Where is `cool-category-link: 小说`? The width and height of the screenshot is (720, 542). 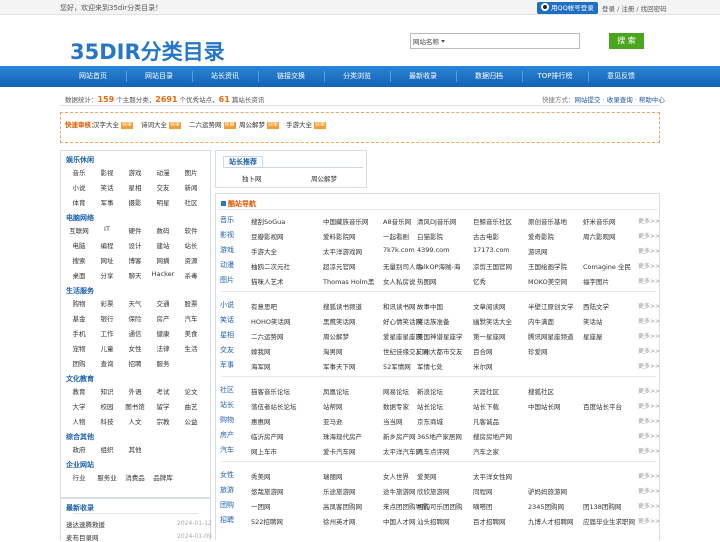
cool-category-link: 小说 is located at coordinates (227, 305).